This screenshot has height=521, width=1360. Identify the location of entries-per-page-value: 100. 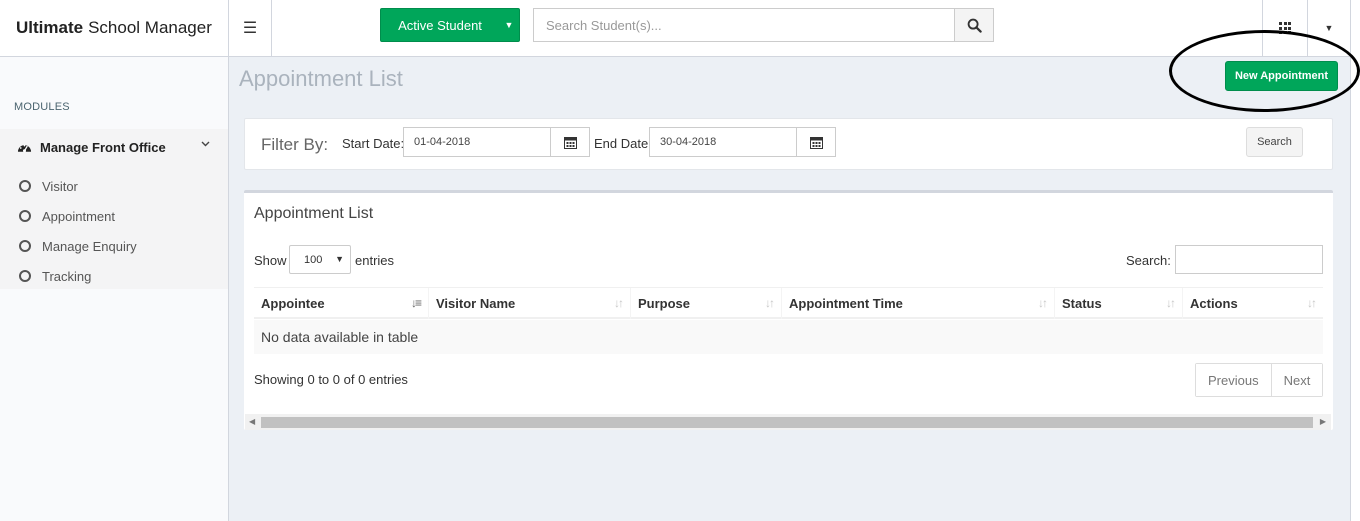
(313, 259).